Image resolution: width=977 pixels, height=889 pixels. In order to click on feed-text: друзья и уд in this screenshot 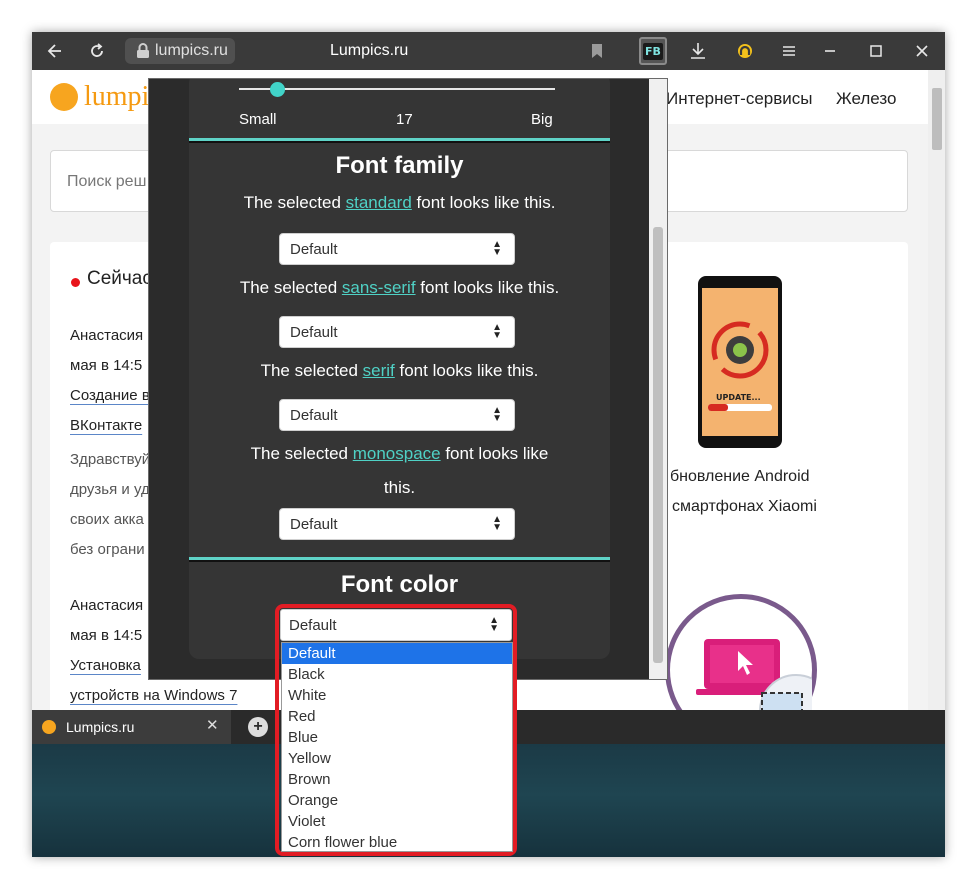, I will do `click(110, 489)`.